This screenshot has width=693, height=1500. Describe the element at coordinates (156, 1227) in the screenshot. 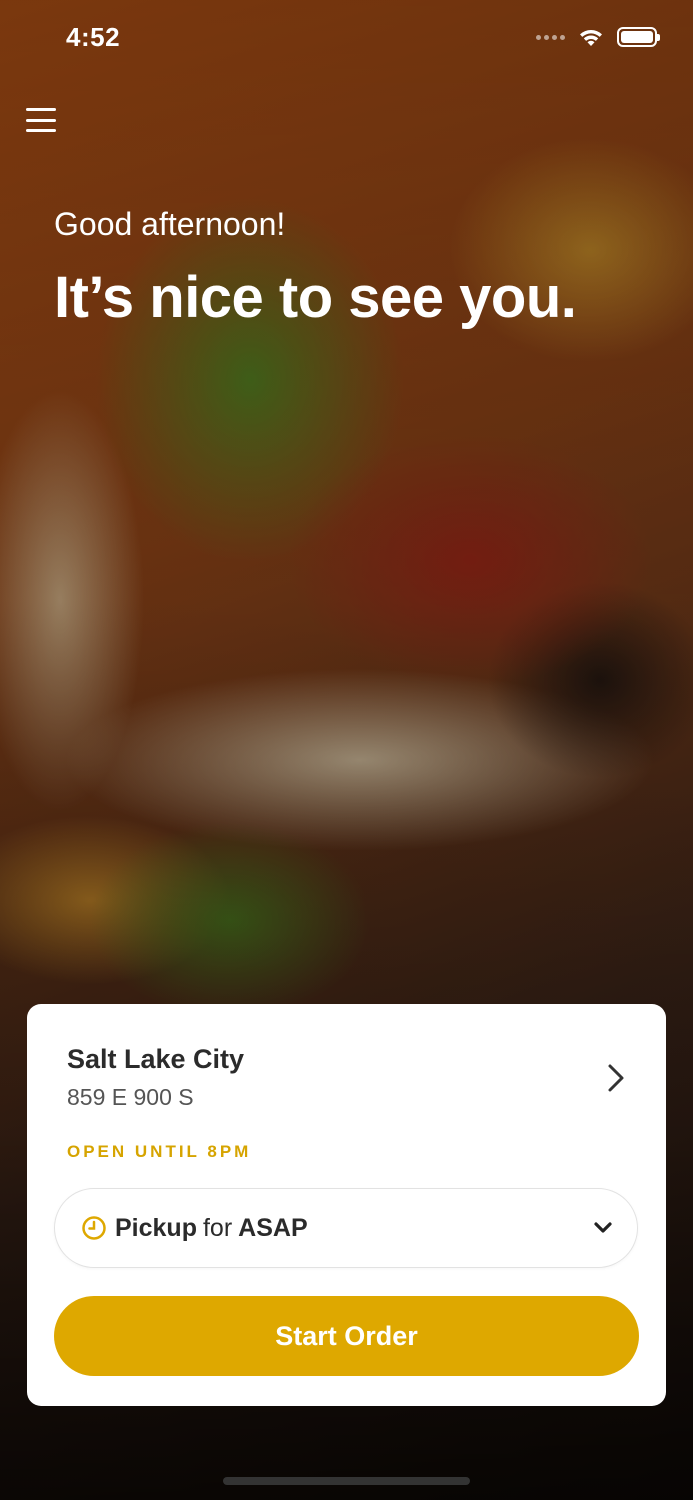

I see `pickup-mode: Pickup` at that location.